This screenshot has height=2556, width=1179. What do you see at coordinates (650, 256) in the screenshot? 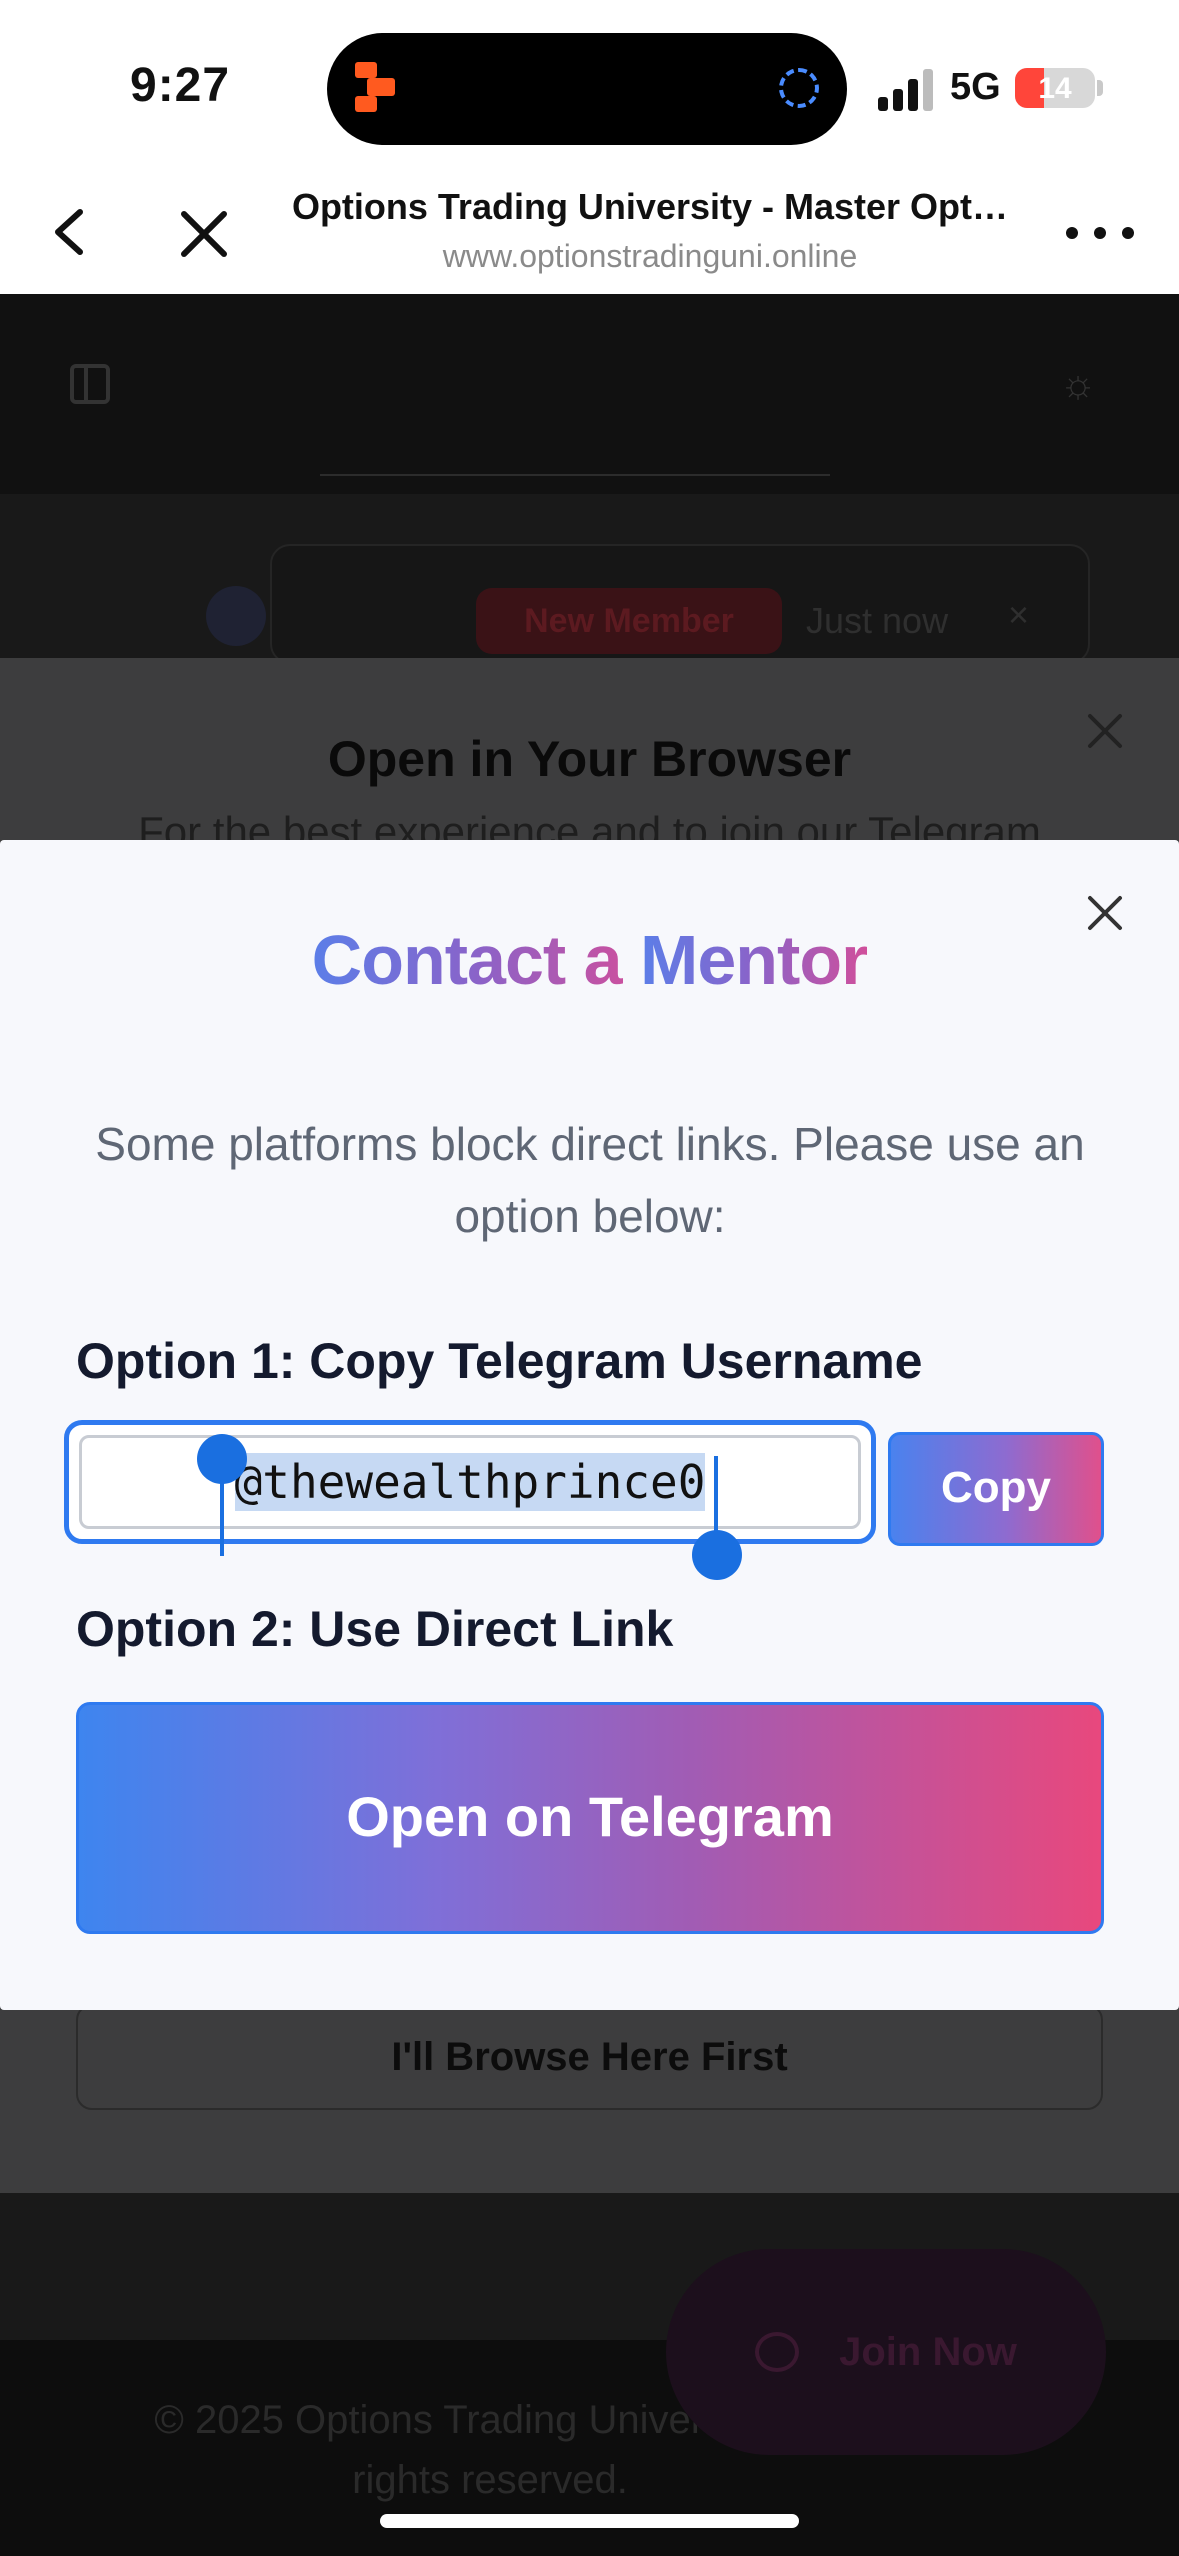
I see `page-url: www.optionstradinguni.online` at bounding box center [650, 256].